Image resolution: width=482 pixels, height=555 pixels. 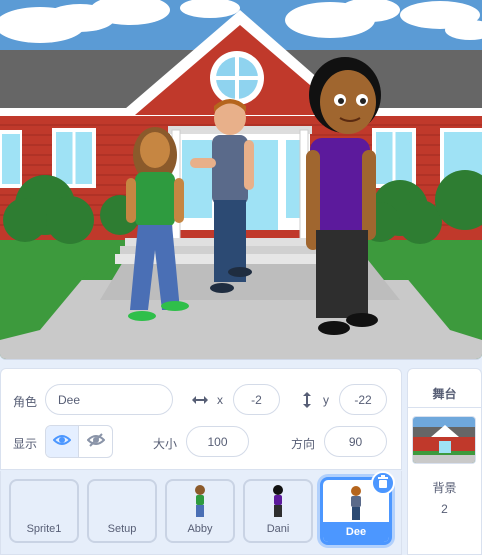 What do you see at coordinates (303, 444) in the screenshot?
I see `direction-label: 方向` at bounding box center [303, 444].